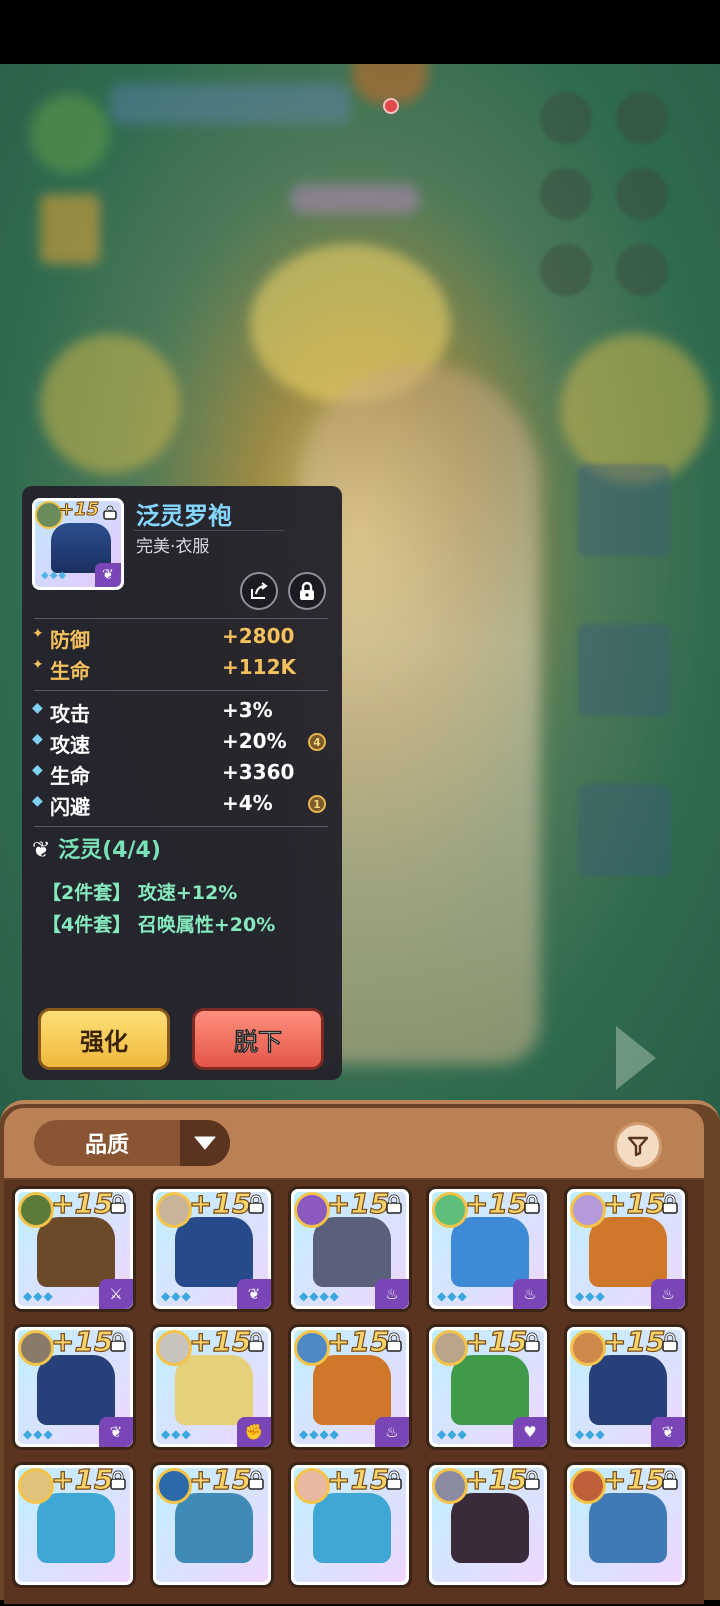 This screenshot has height=1606, width=720. What do you see at coordinates (360, 32) in the screenshot?
I see `status-bar` at bounding box center [360, 32].